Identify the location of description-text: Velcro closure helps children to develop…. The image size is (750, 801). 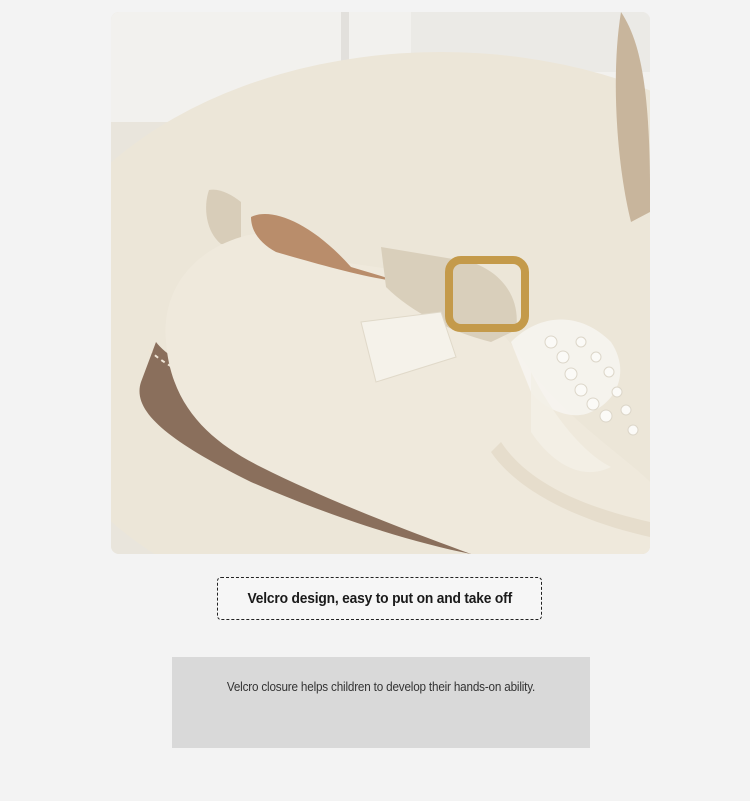
(381, 686).